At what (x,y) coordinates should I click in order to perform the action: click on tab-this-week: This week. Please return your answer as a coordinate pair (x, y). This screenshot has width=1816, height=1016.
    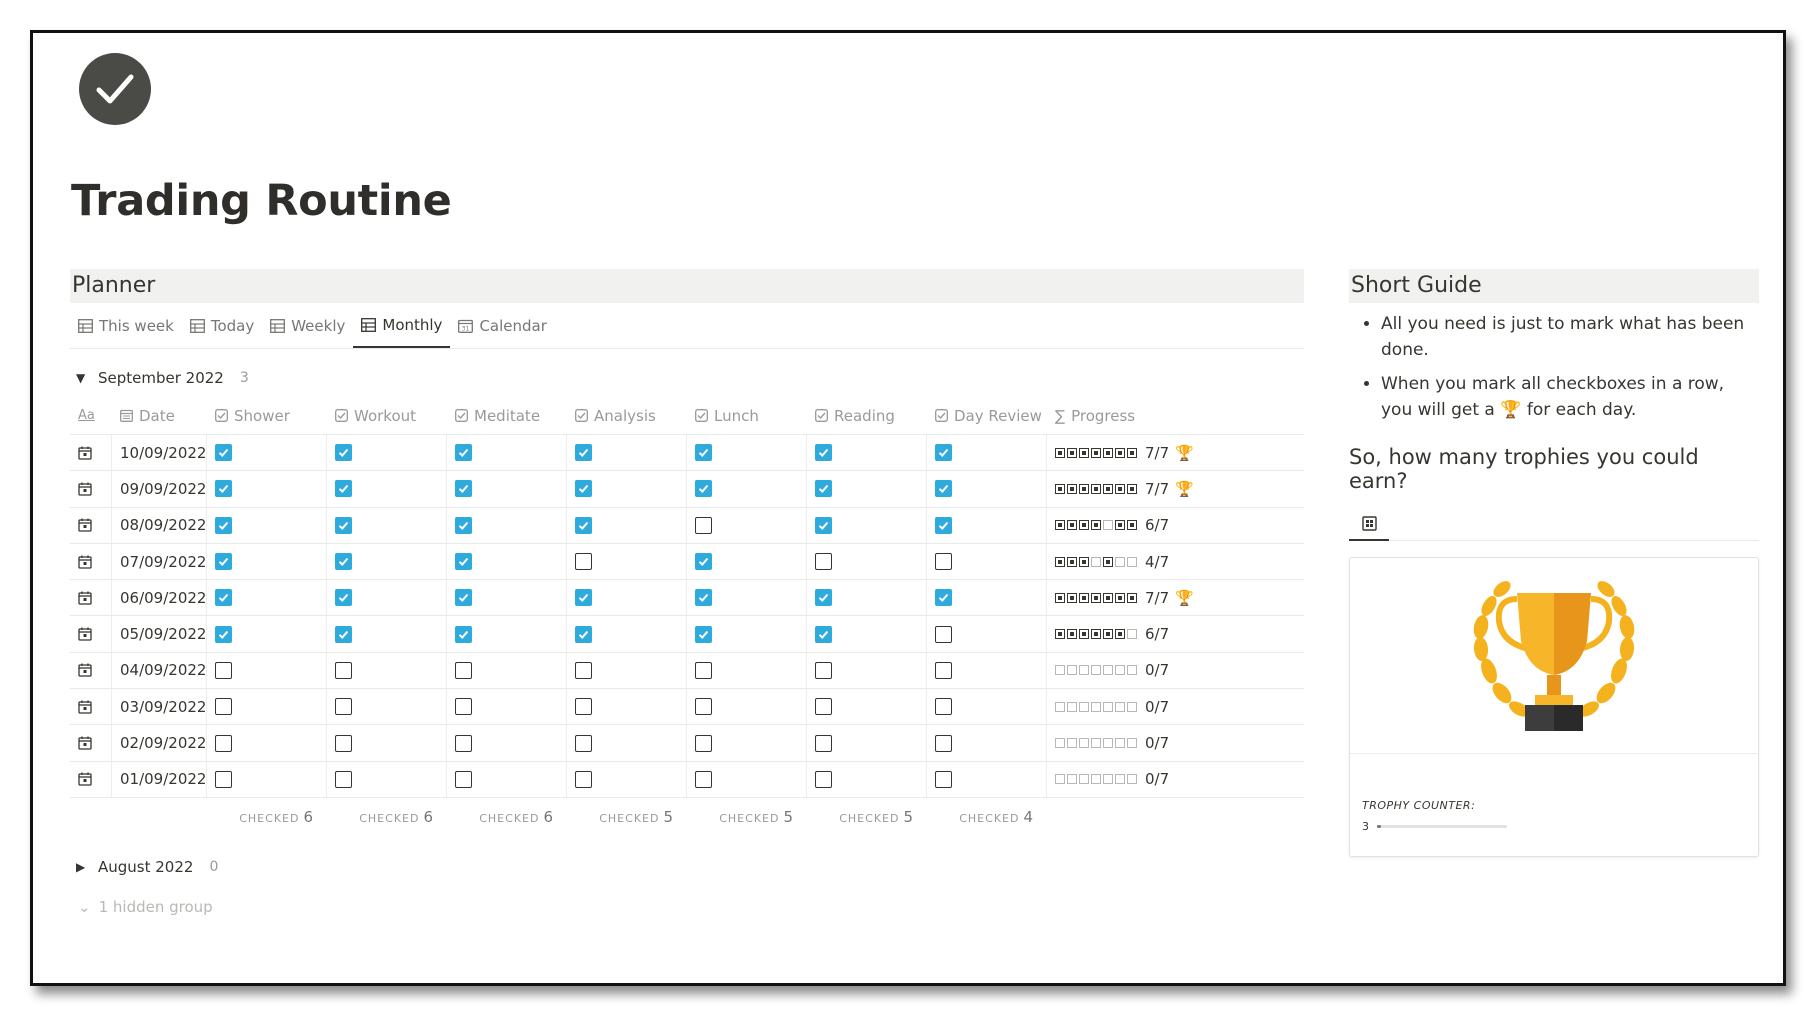
    Looking at the image, I should click on (126, 325).